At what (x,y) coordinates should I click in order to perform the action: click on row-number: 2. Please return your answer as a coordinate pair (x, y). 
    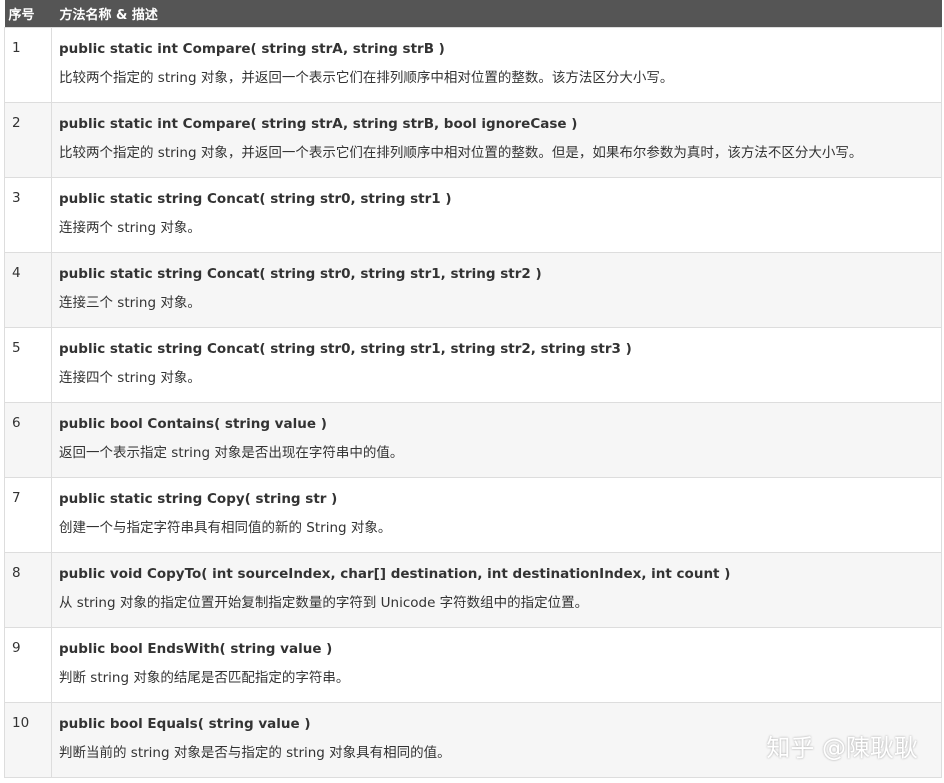
    Looking at the image, I should click on (28, 140).